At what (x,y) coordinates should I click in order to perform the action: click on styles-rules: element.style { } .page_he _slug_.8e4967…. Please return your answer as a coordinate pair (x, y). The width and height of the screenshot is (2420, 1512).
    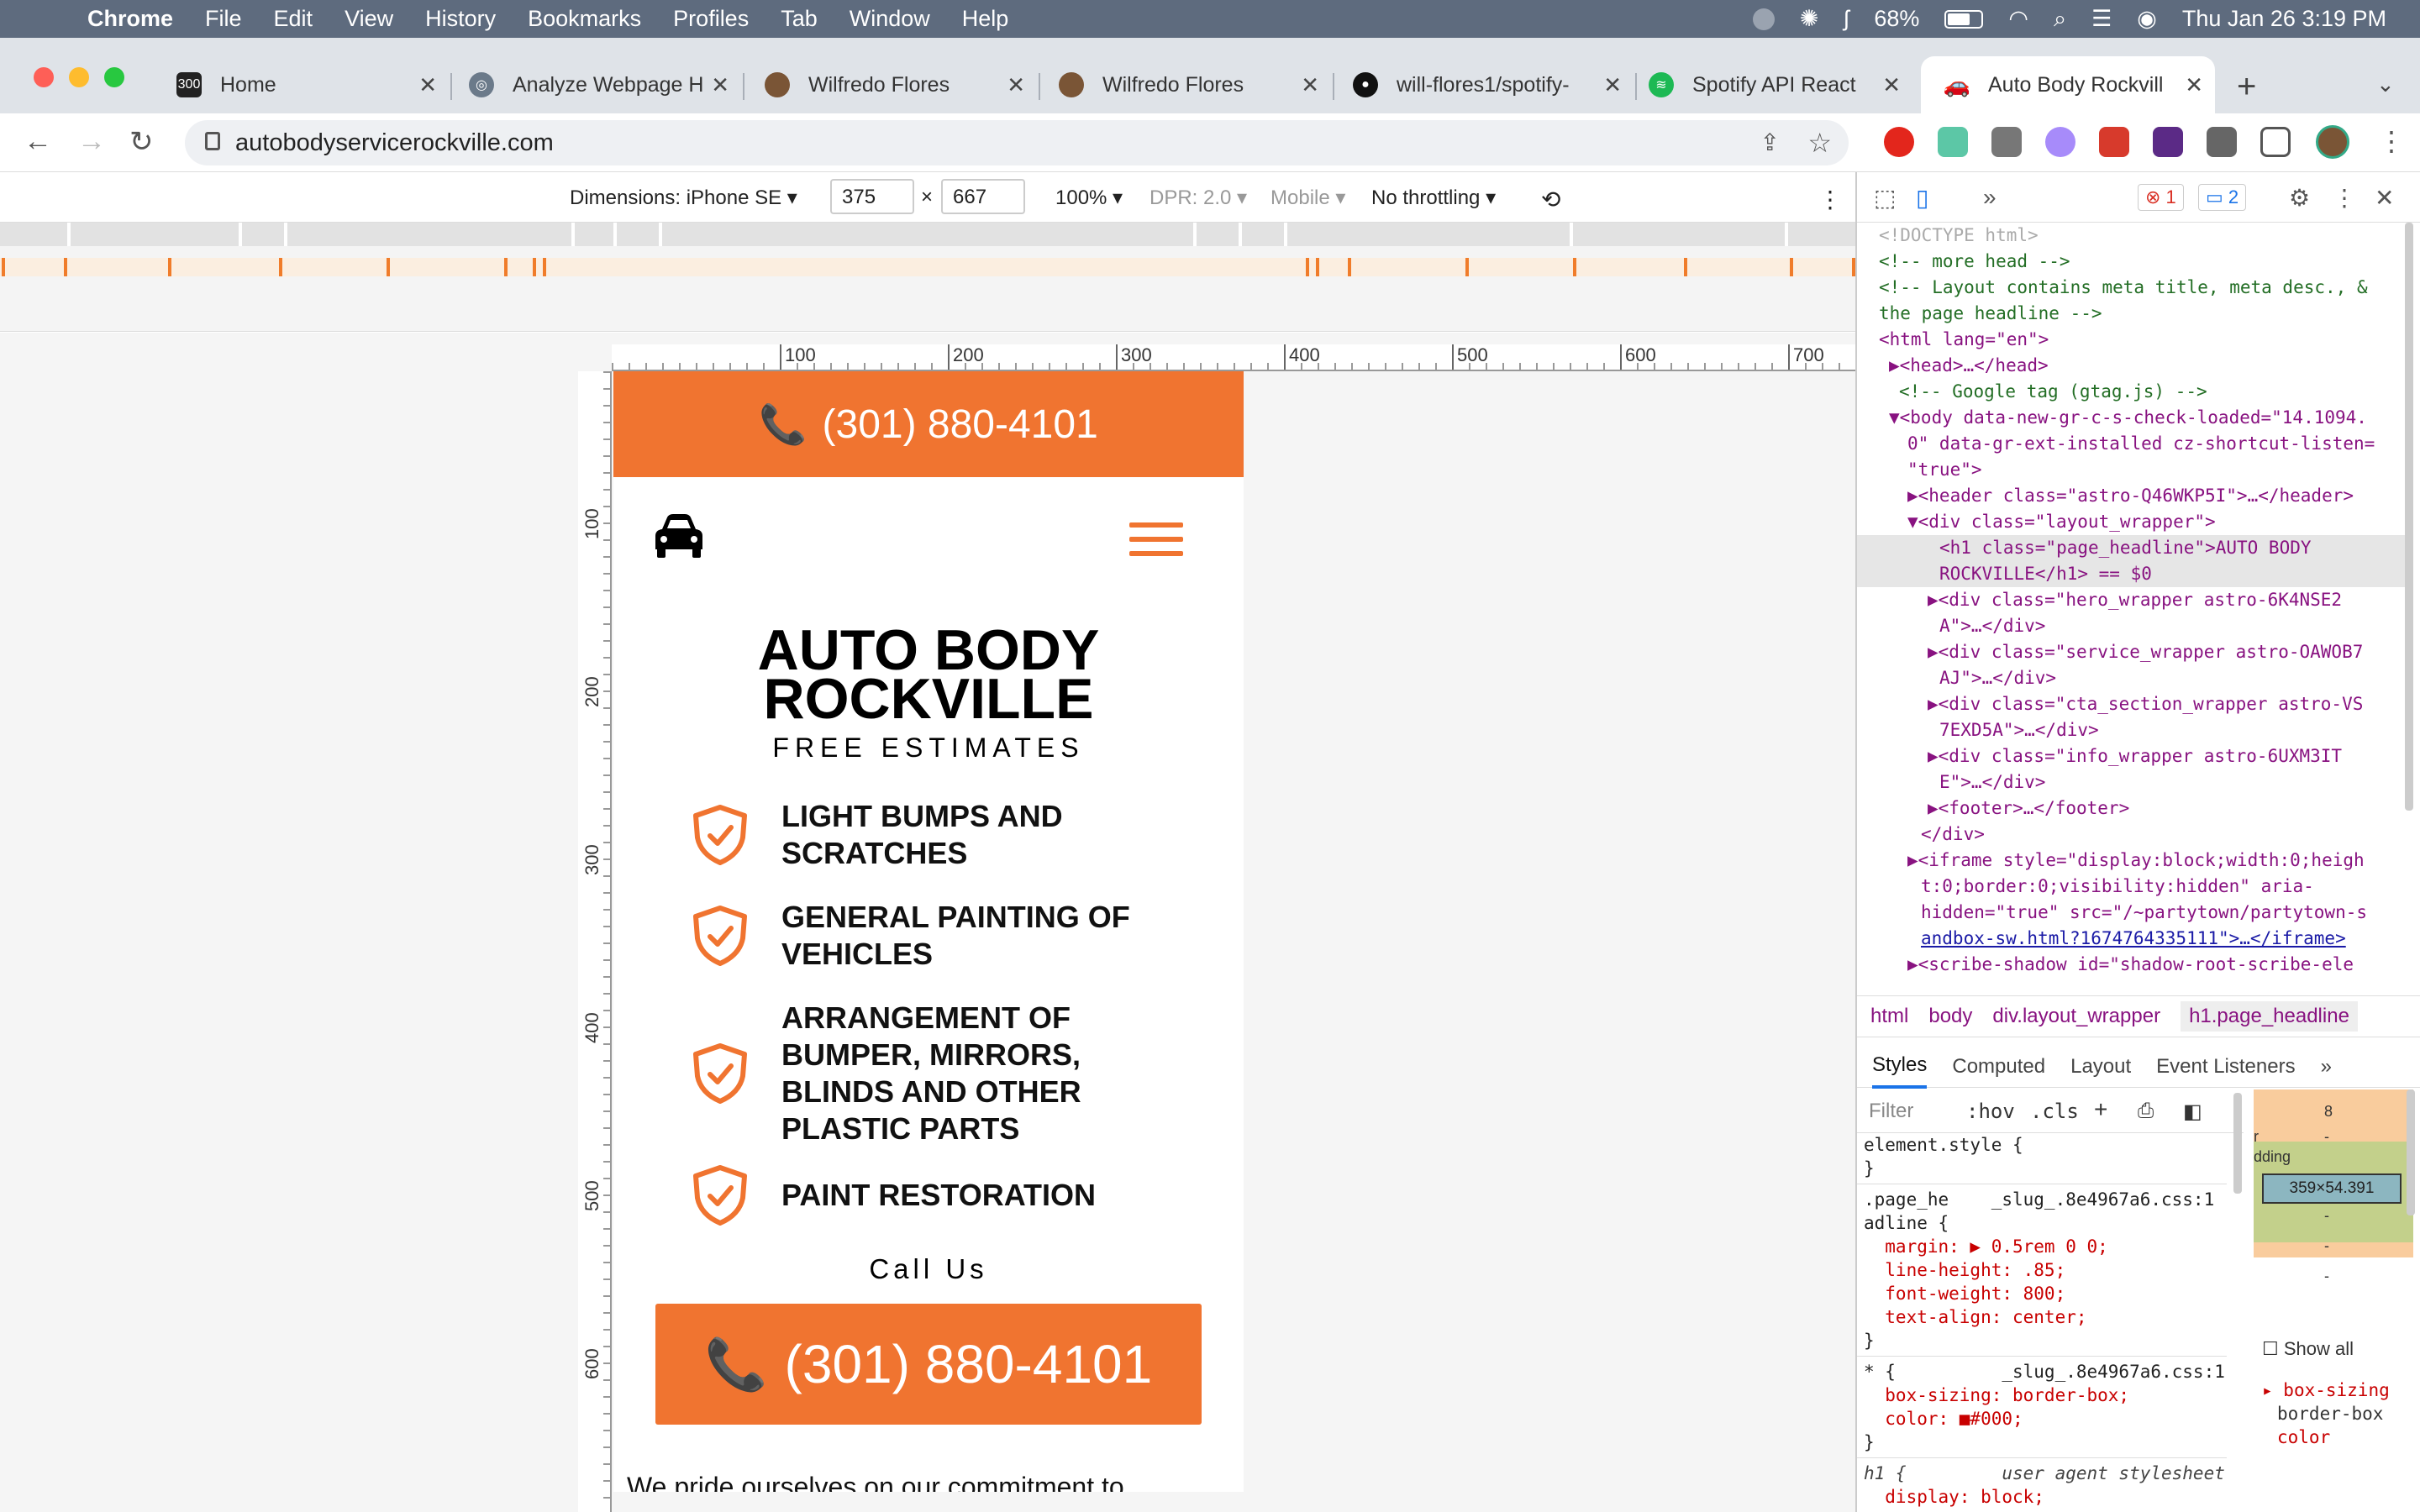
    Looking at the image, I should click on (2042, 1322).